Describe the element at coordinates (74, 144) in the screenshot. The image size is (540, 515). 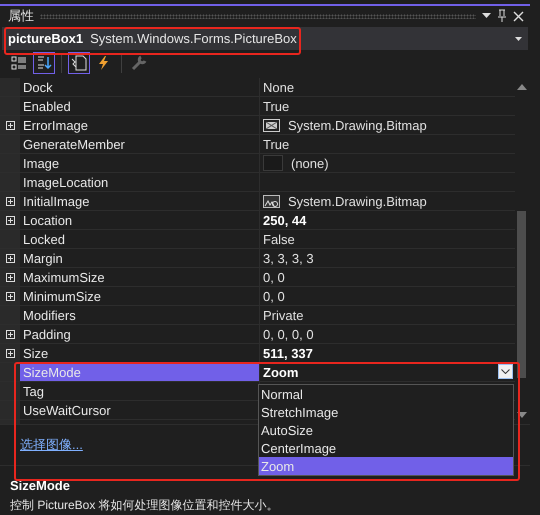
I see `property-name: GenerateMember` at that location.